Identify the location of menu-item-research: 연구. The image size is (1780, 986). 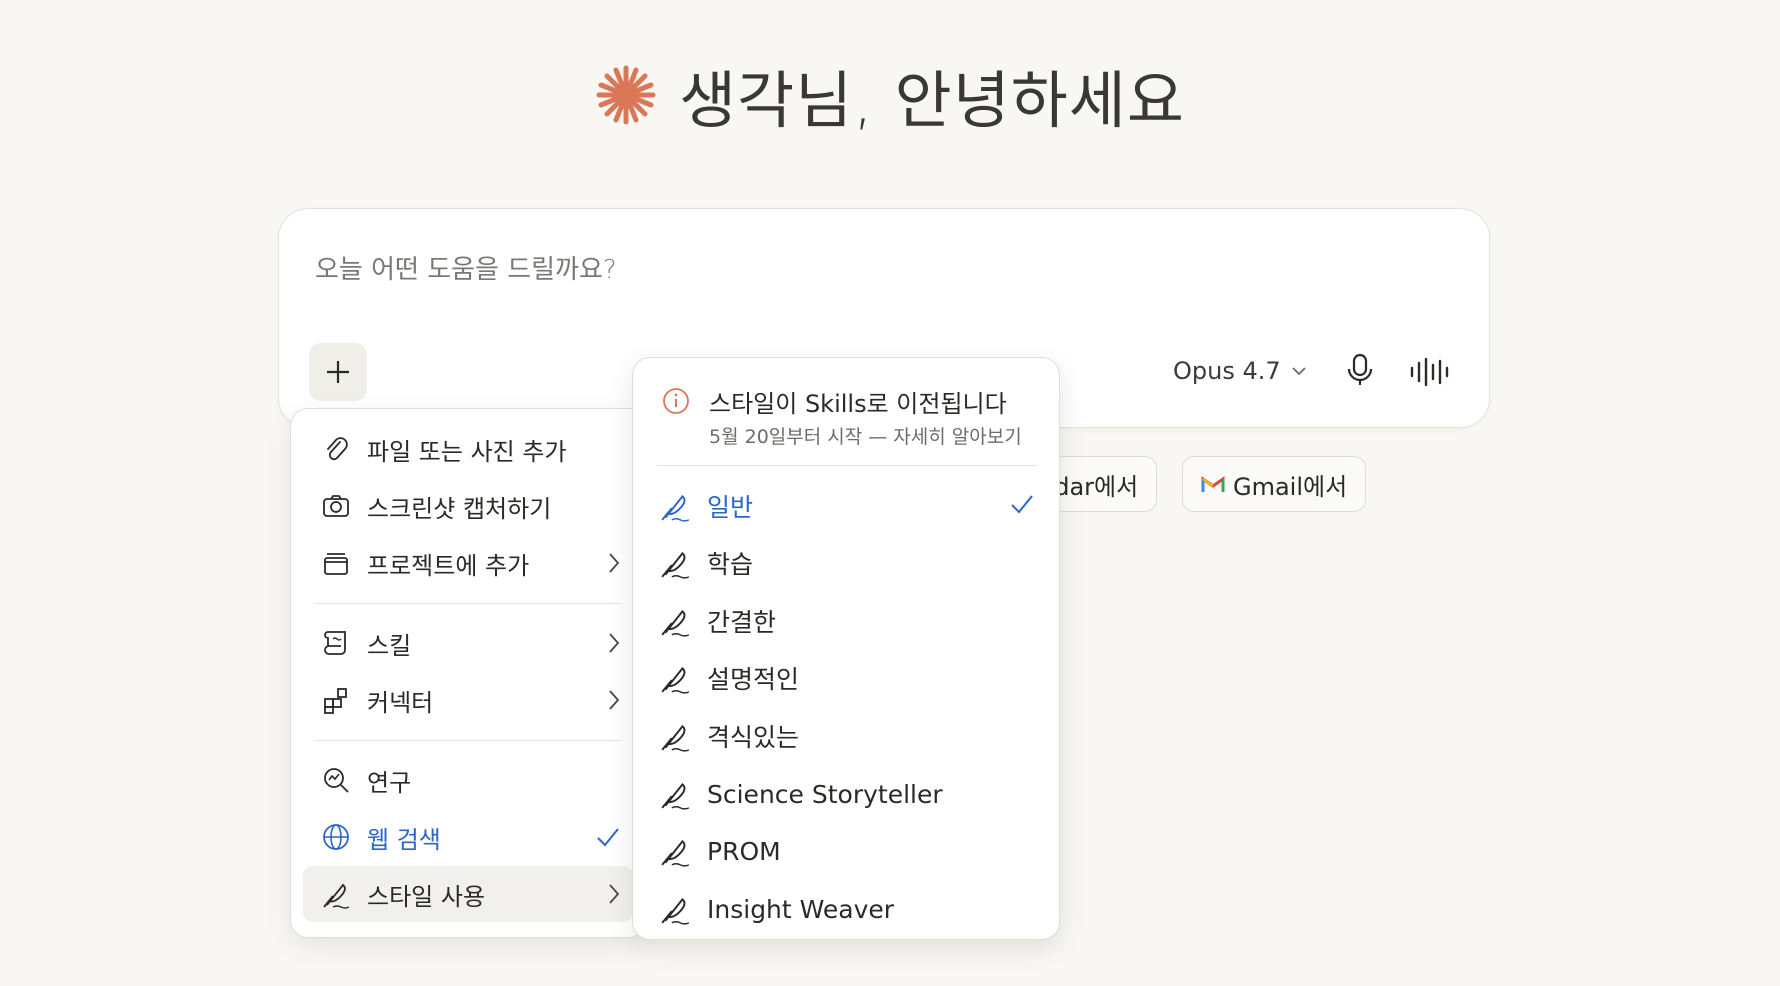
(468, 780).